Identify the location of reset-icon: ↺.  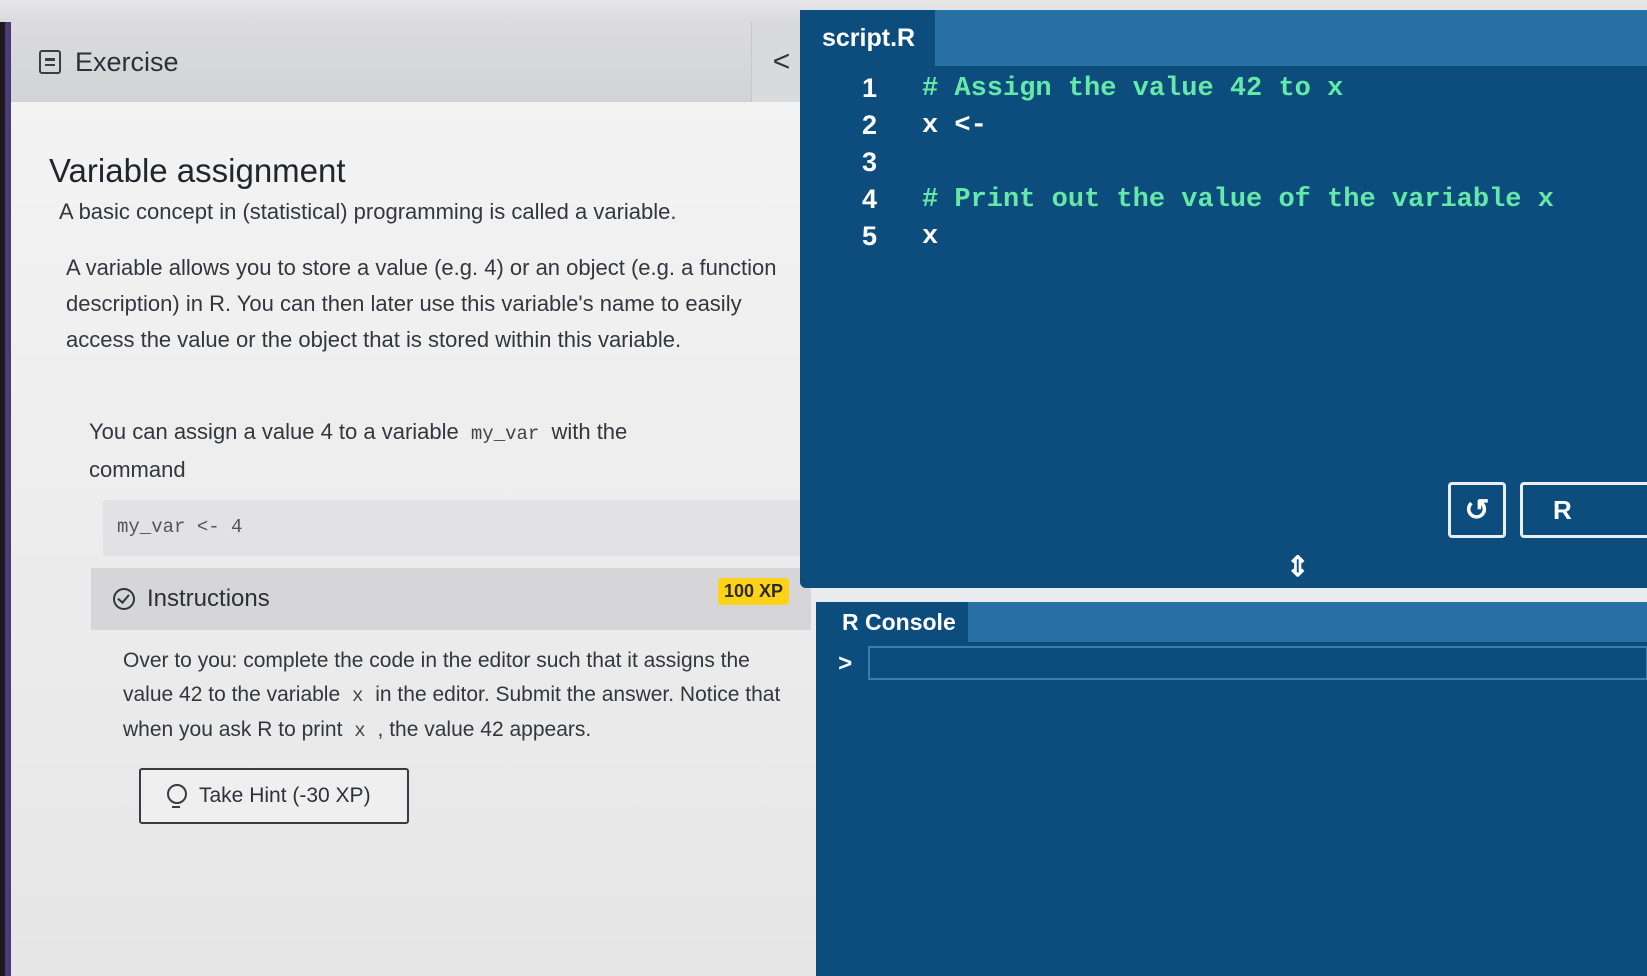
(1477, 510).